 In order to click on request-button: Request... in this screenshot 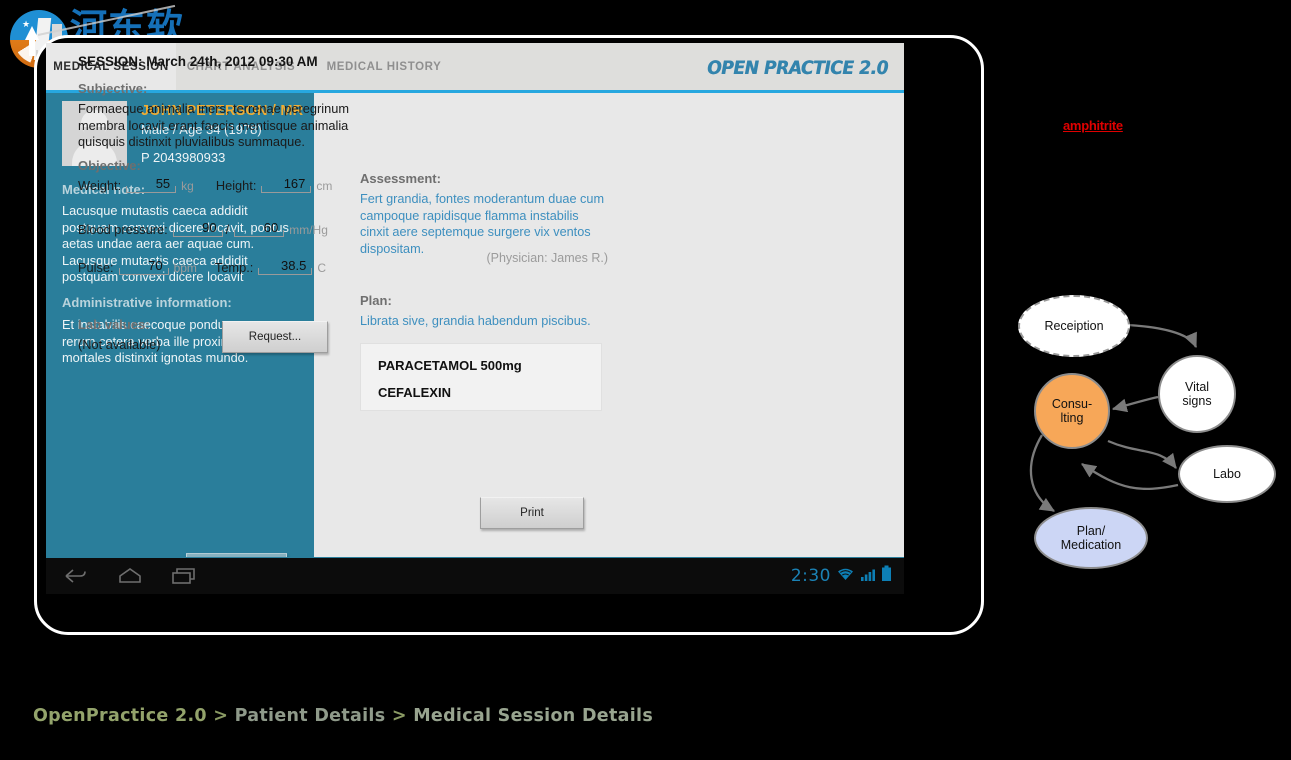, I will do `click(275, 337)`.